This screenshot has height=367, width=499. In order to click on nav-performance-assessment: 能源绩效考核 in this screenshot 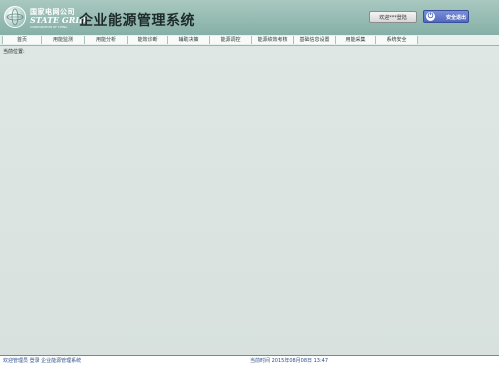, I will do `click(273, 40)`.